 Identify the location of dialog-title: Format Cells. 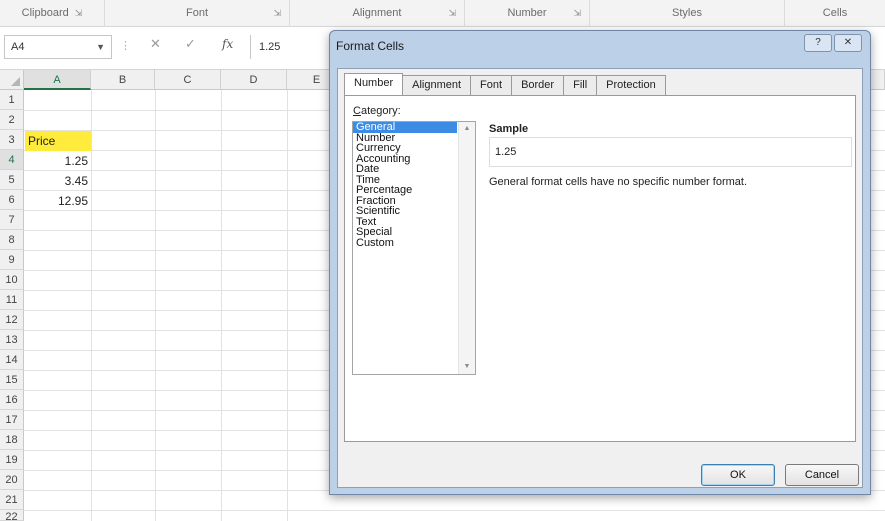
(370, 46).